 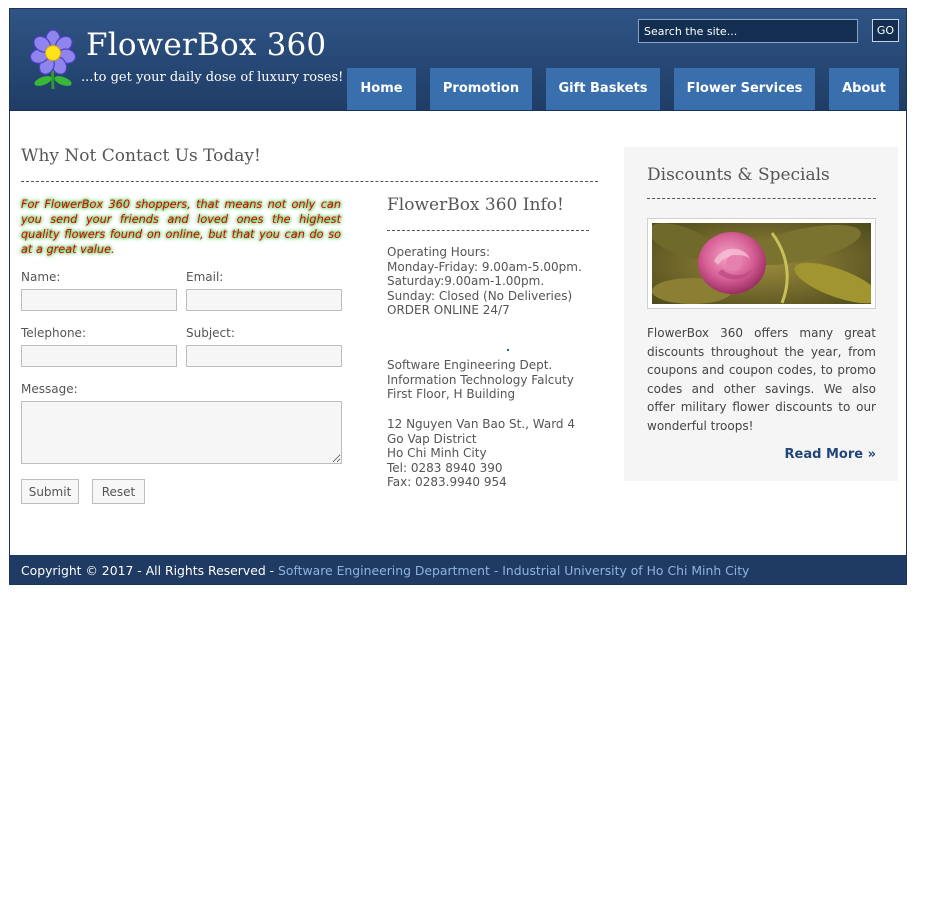 What do you see at coordinates (470, 365) in the screenshot?
I see `info-line: Software Engineering Dept.` at bounding box center [470, 365].